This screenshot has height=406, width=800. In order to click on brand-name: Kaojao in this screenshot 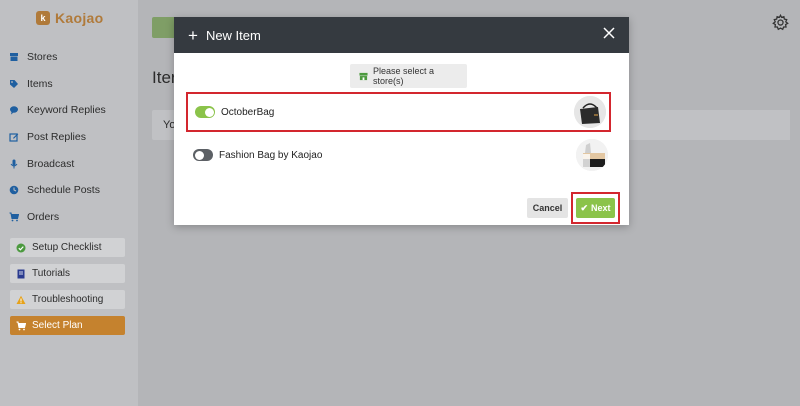, I will do `click(79, 18)`.